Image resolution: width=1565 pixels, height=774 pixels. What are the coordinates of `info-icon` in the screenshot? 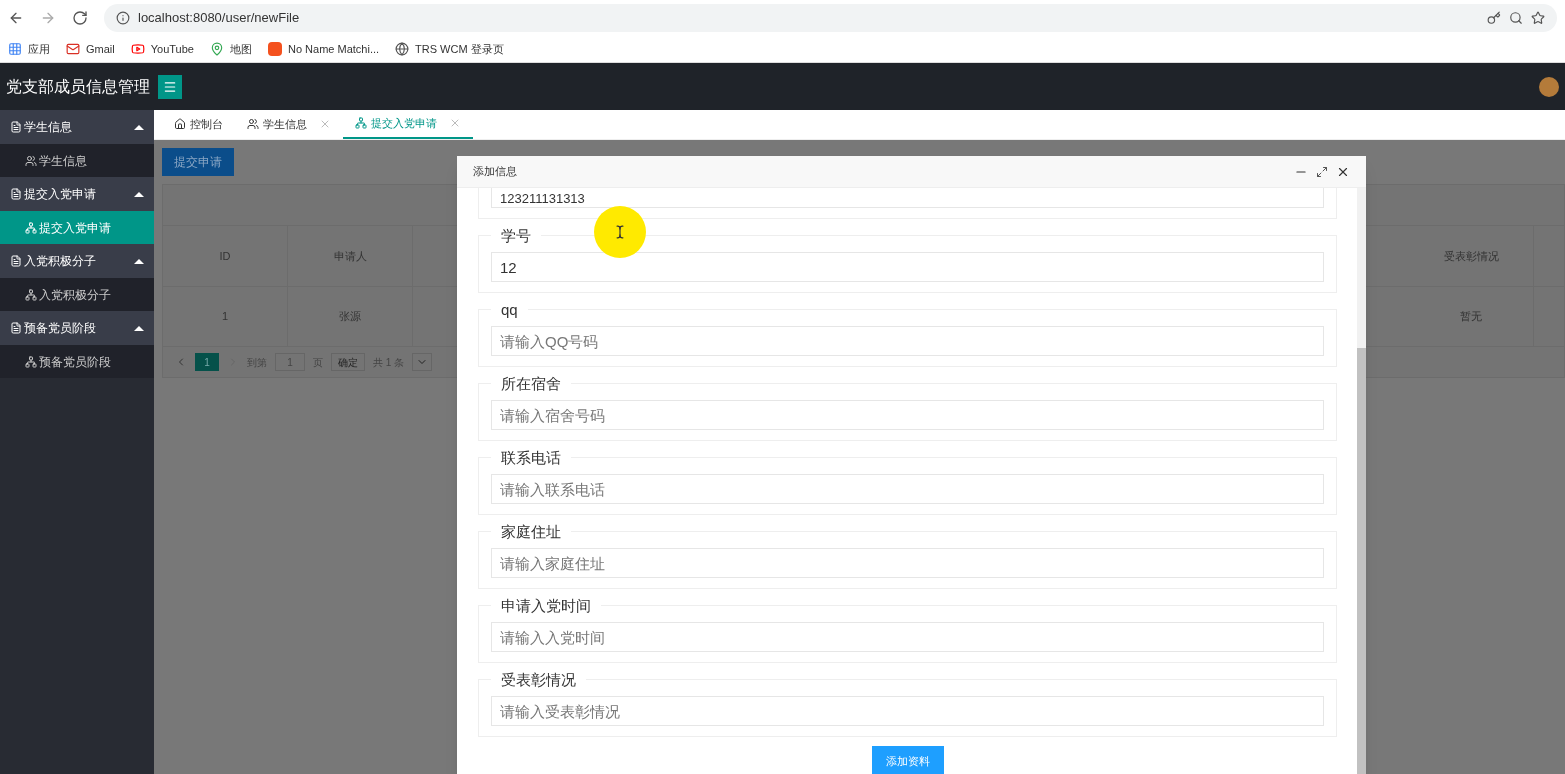 It's located at (123, 18).